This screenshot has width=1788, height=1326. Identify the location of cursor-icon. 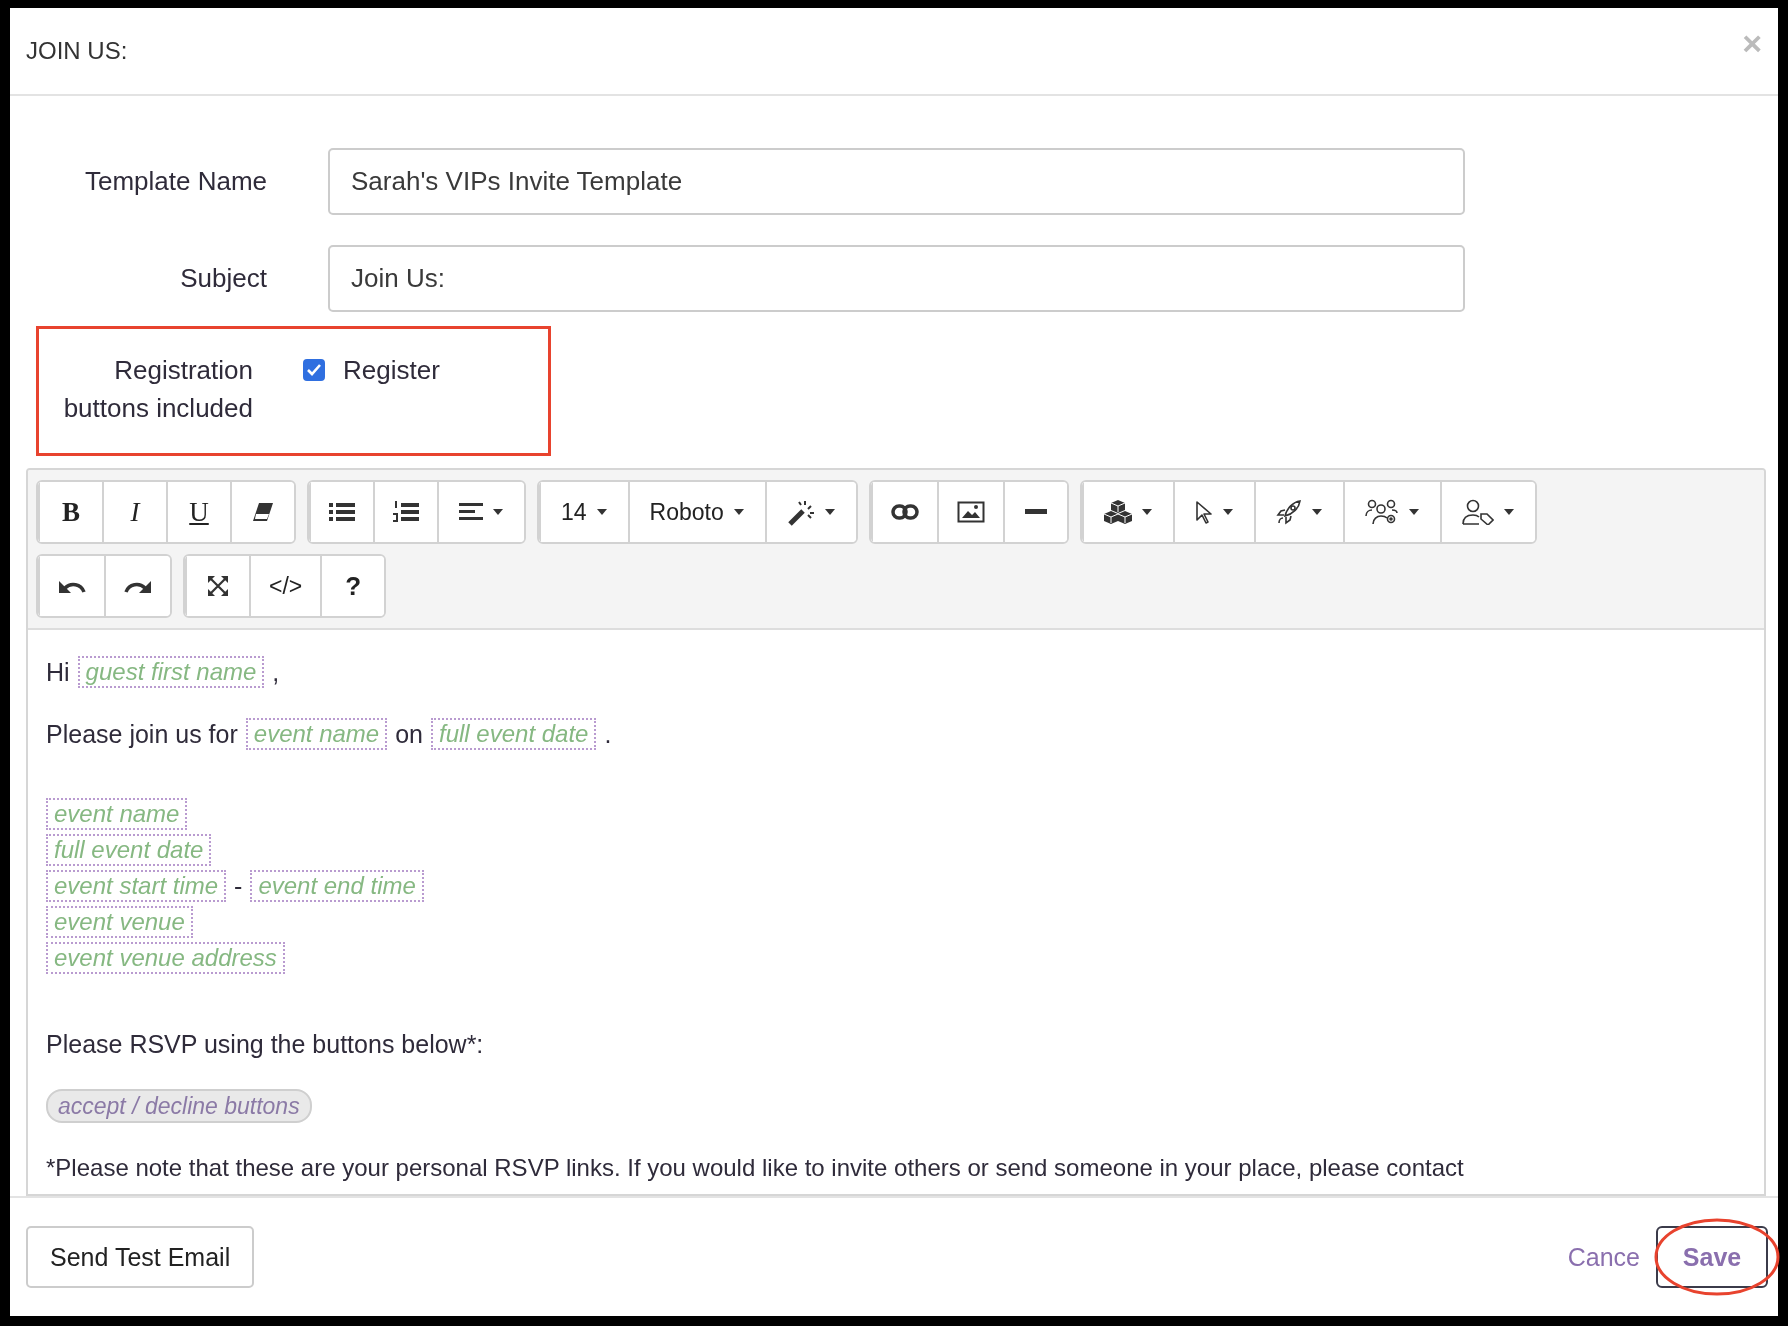
(1203, 512).